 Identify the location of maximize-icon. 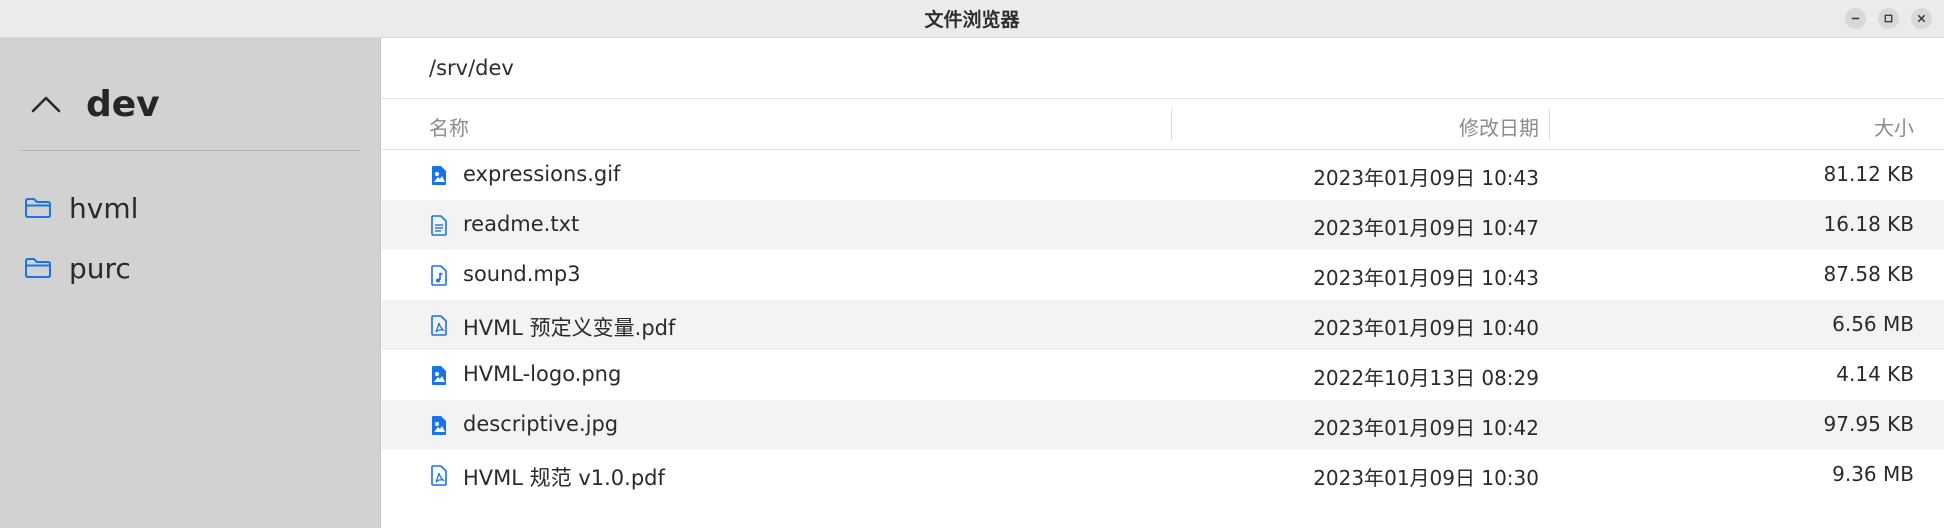
(1888, 18).